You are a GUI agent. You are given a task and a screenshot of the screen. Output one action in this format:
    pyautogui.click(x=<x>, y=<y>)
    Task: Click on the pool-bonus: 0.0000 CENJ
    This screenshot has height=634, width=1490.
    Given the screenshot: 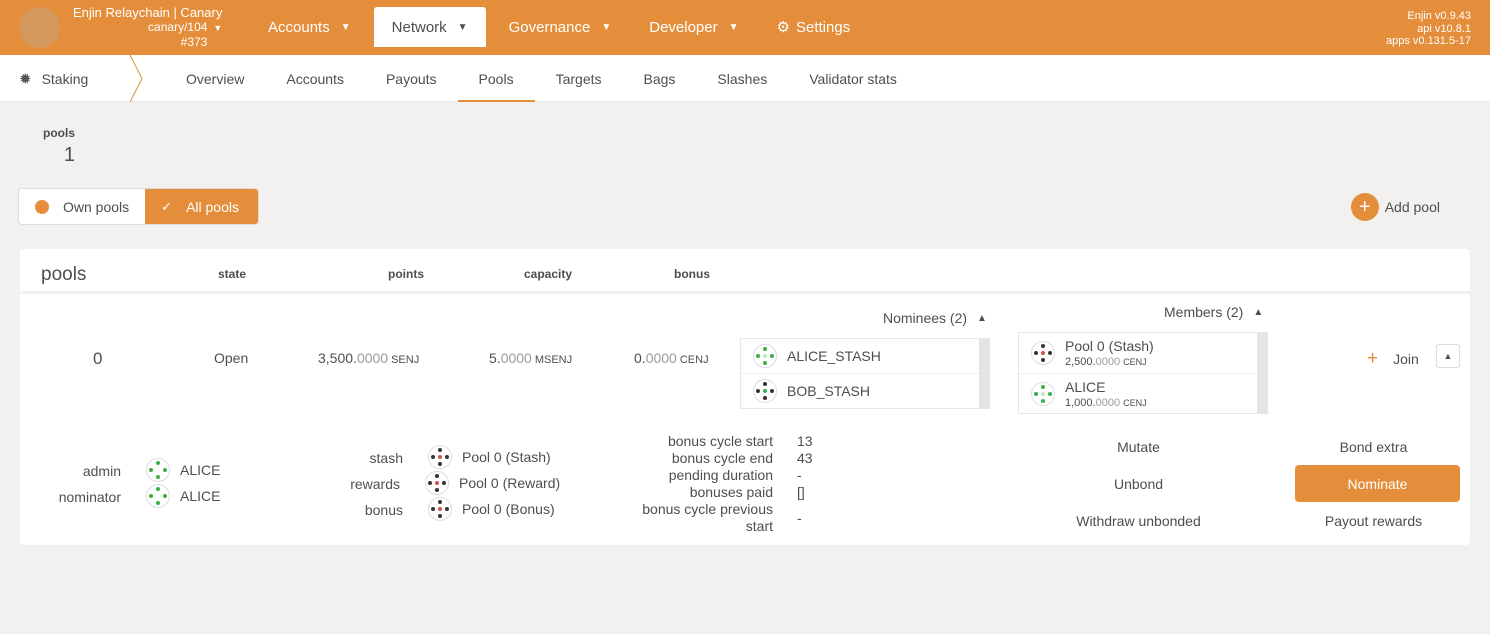 What is the action you would take?
    pyautogui.click(x=671, y=358)
    